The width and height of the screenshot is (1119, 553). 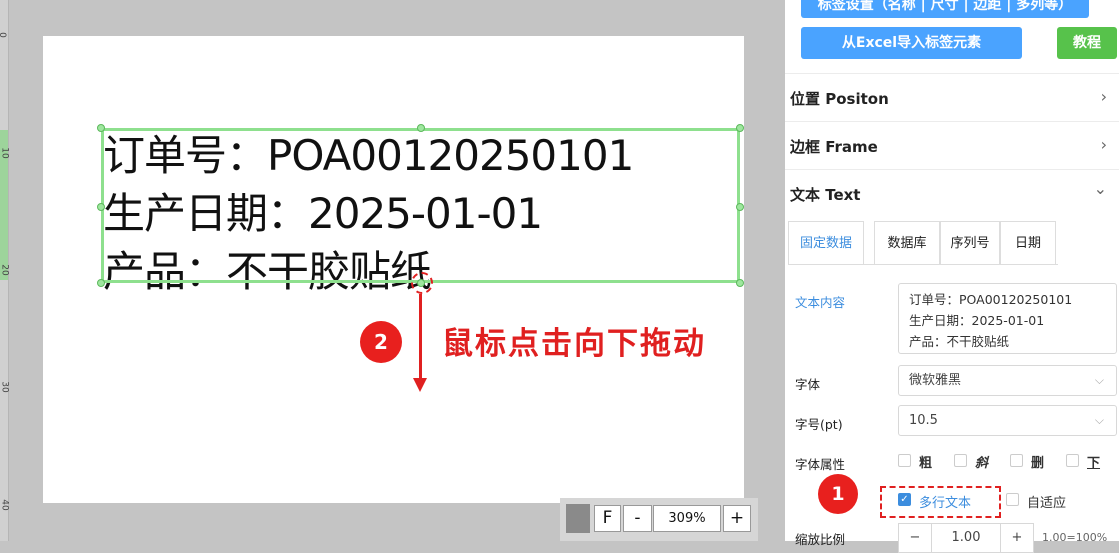 I want to click on zoom-in-button: +, so click(x=737, y=518).